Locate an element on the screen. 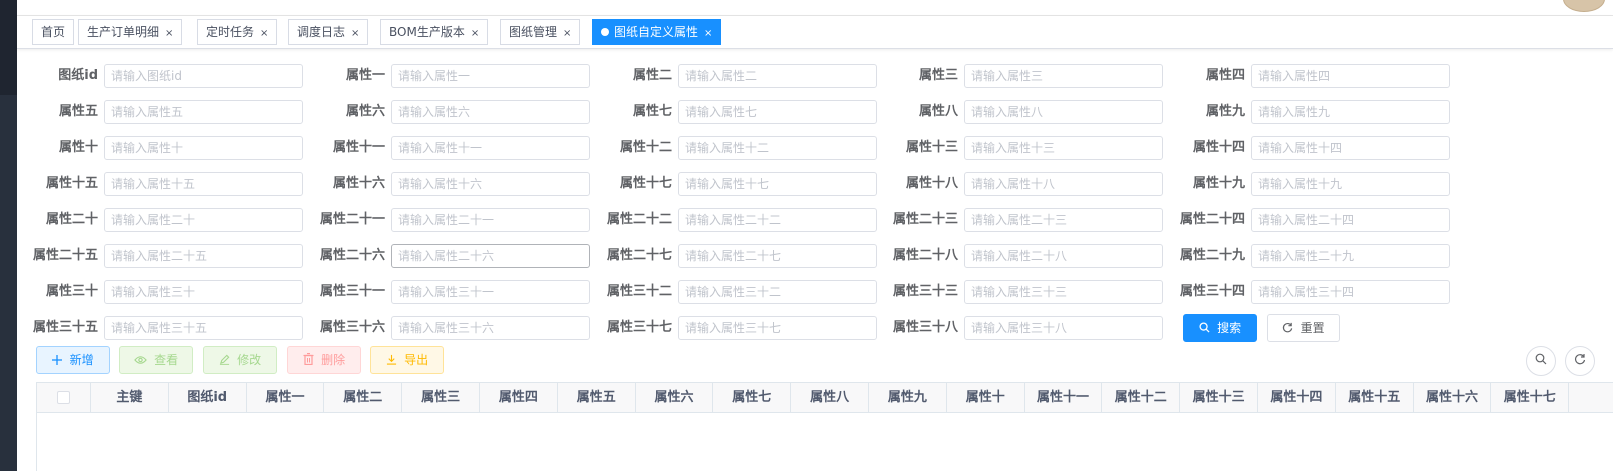 Image resolution: width=1613 pixels, height=471 pixels. field-label: 属性二十四 is located at coordinates (1212, 219).